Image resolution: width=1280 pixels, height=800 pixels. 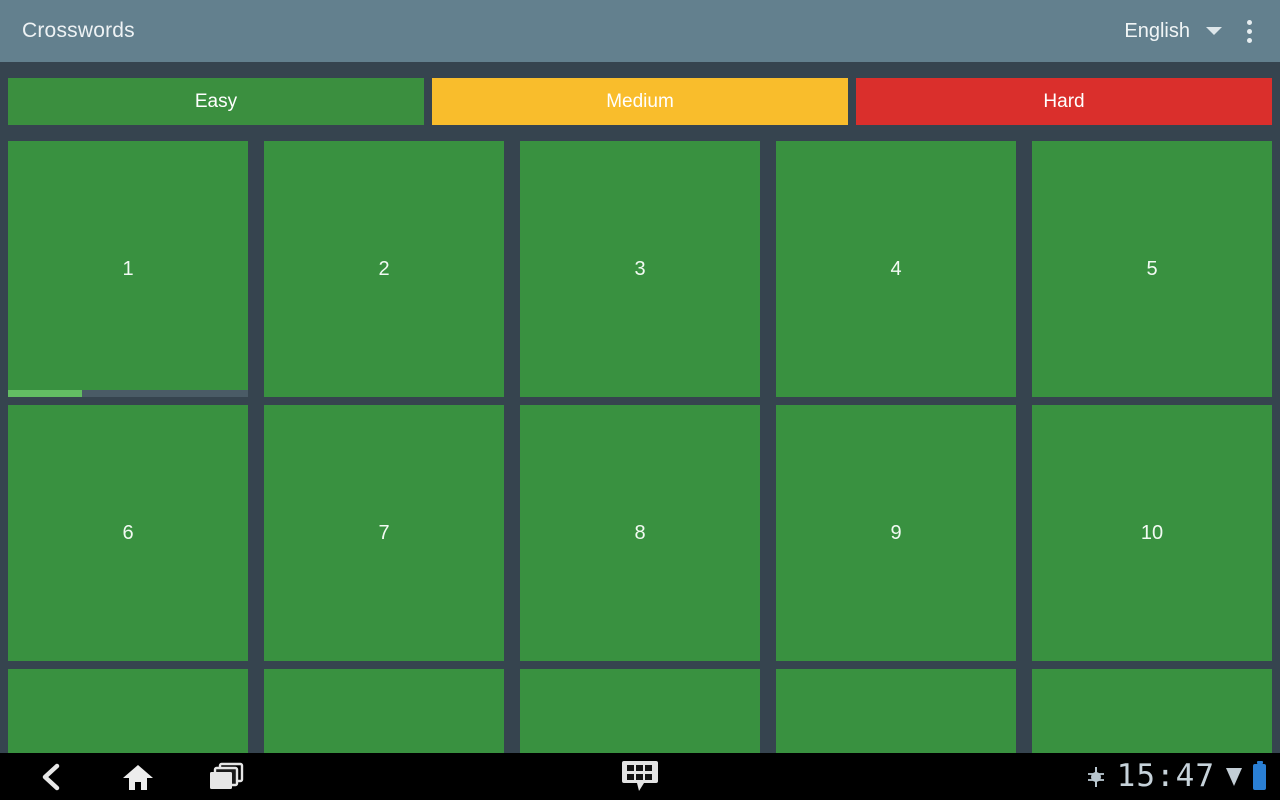 I want to click on battery-icon, so click(x=1259, y=775).